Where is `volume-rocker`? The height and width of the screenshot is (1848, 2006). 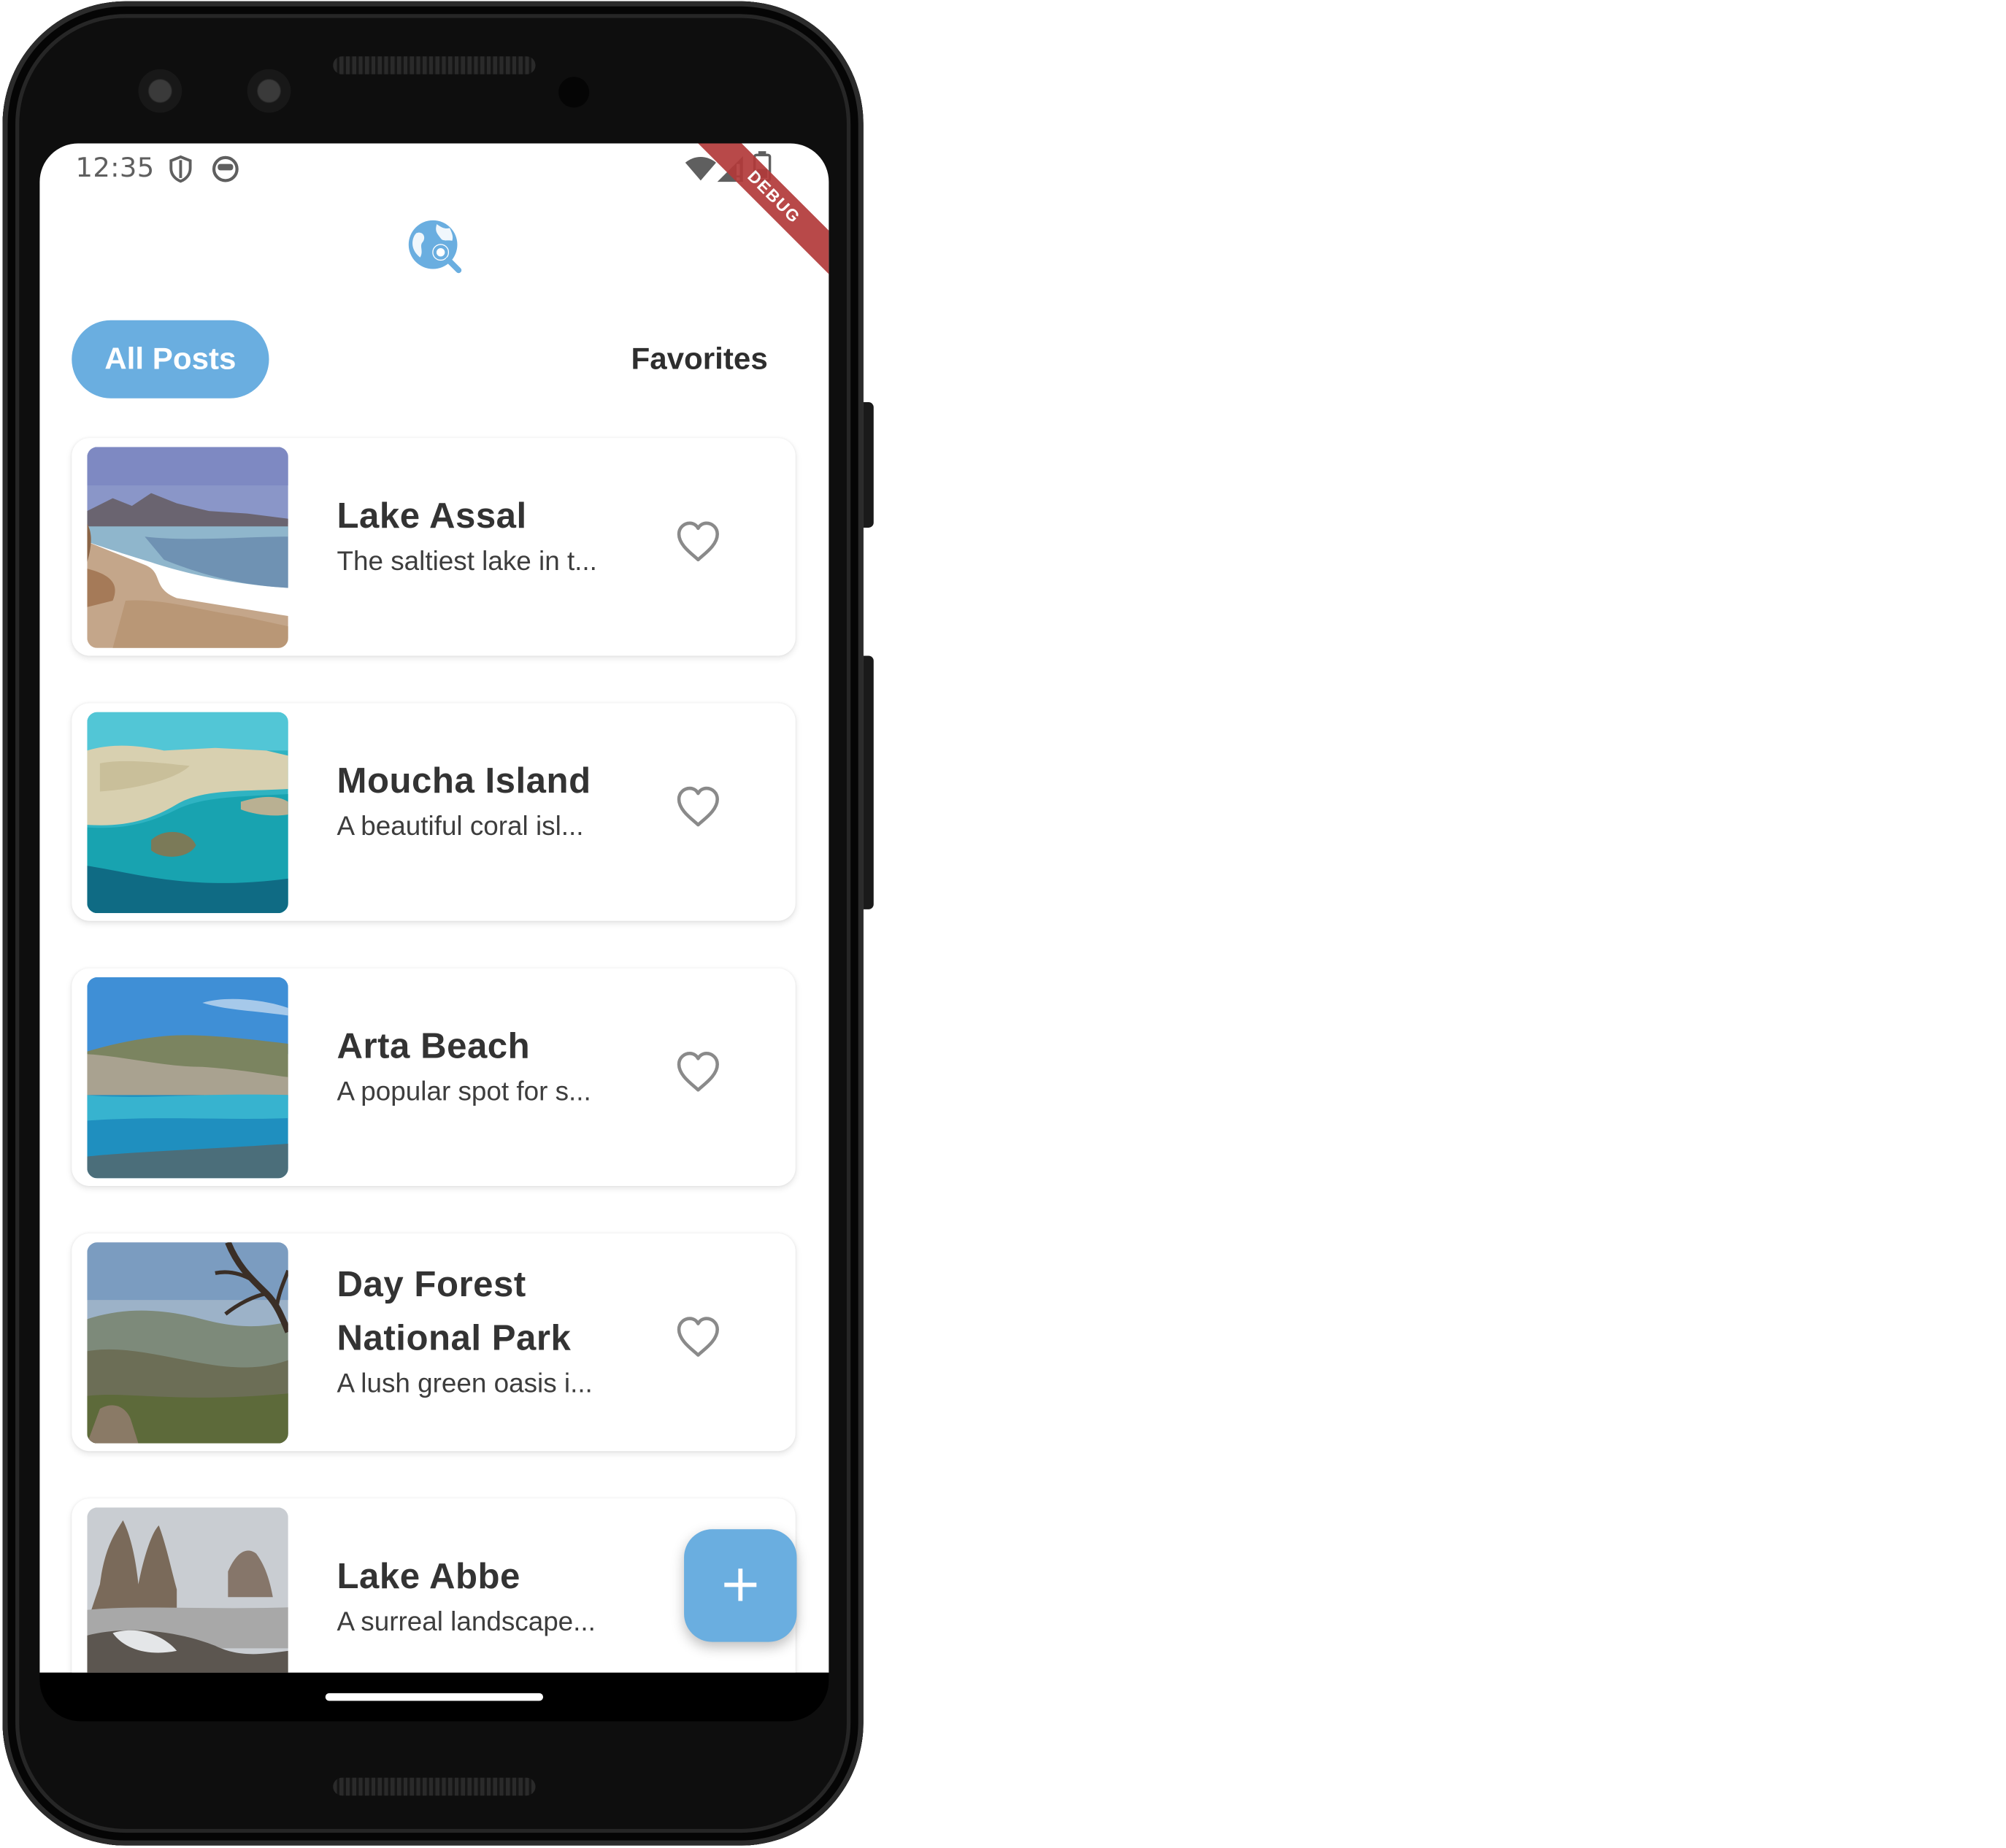 volume-rocker is located at coordinates (868, 782).